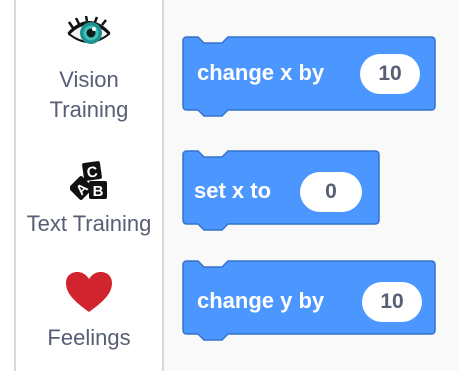 This screenshot has height=371, width=458. I want to click on set-x-to-block: set x to 0, so click(281, 192).